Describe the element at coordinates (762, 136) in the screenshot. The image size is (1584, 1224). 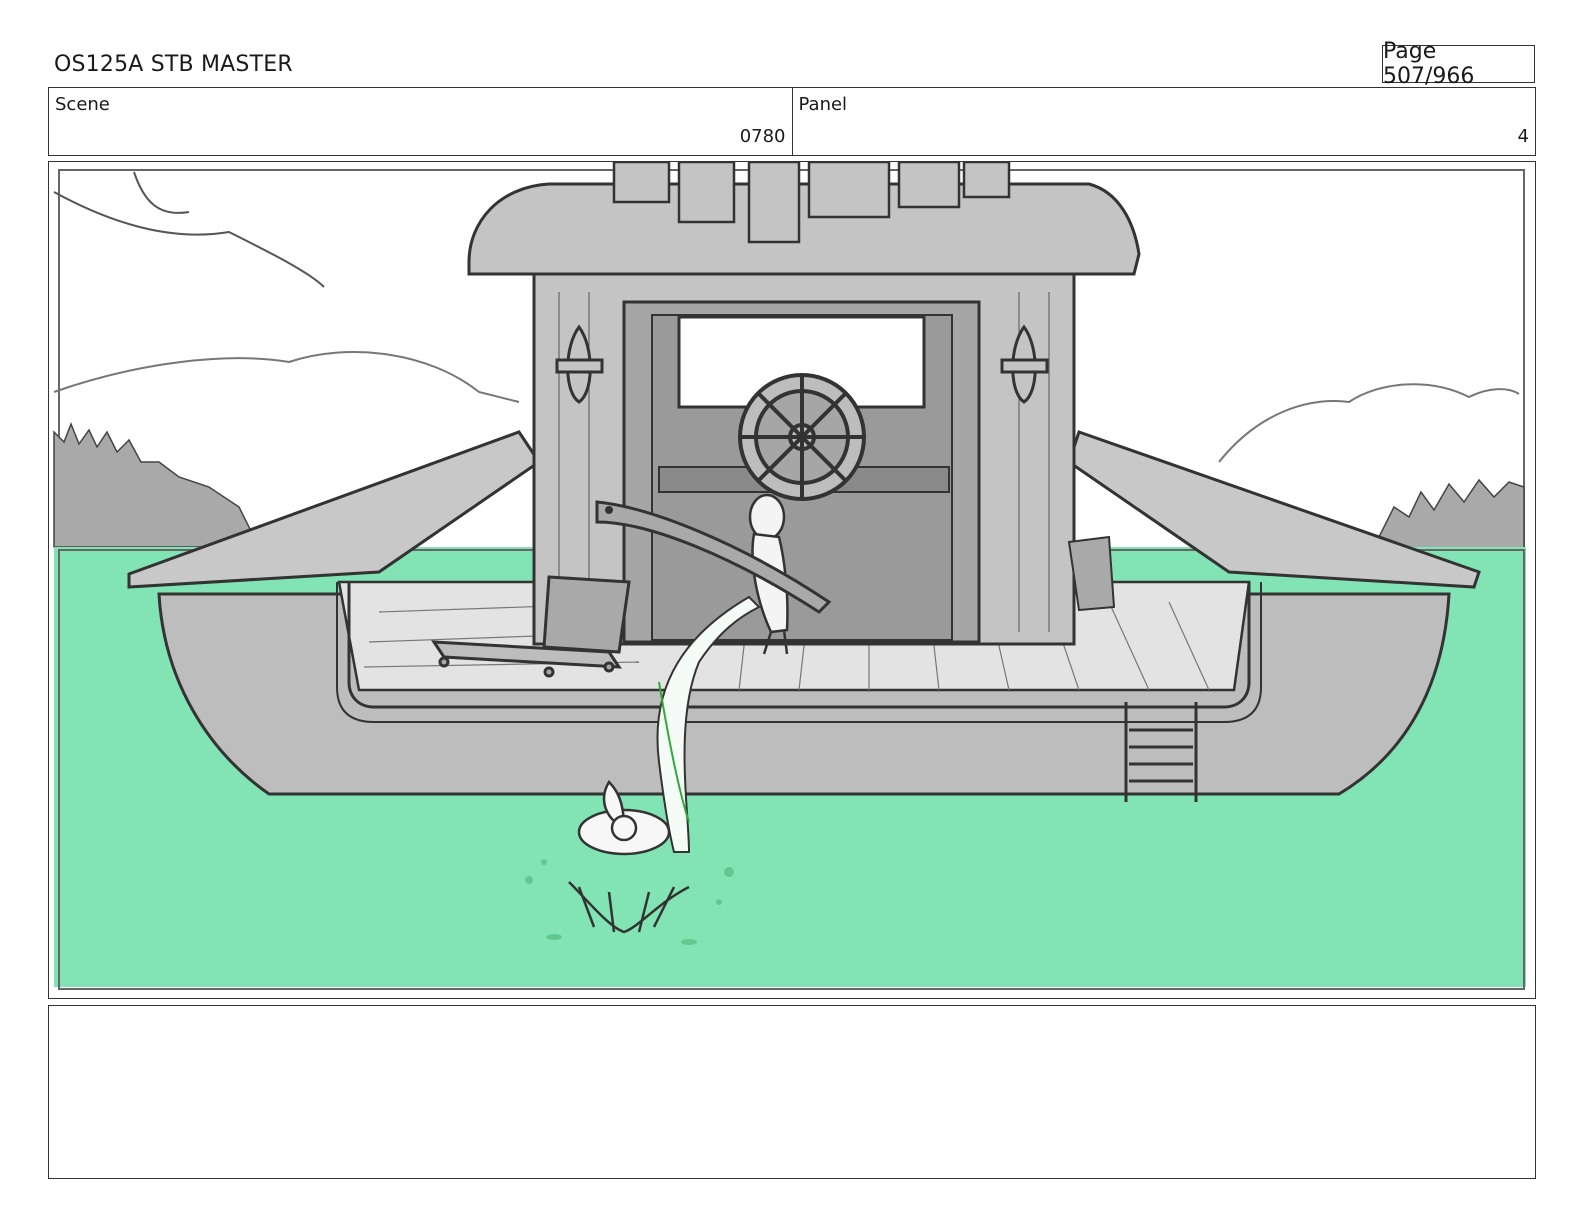
I see `scene-value: 0780` at that location.